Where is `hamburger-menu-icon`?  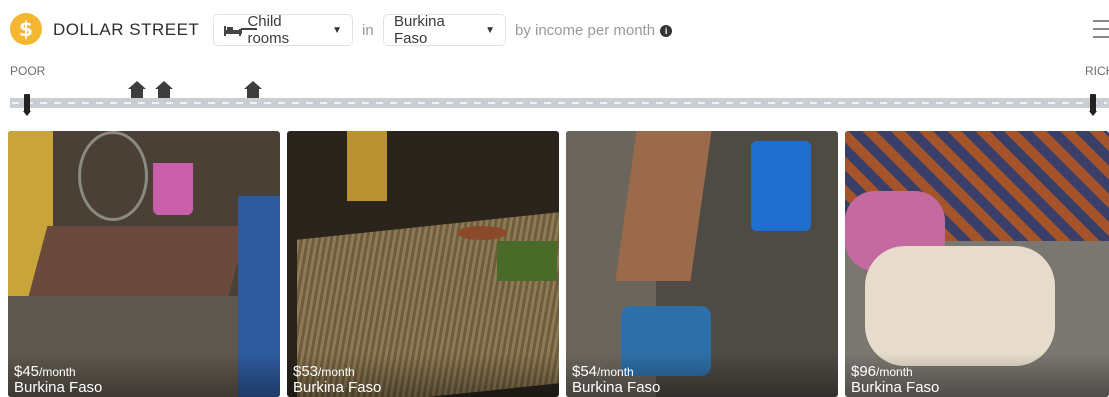
hamburger-menu-icon is located at coordinates (1101, 29).